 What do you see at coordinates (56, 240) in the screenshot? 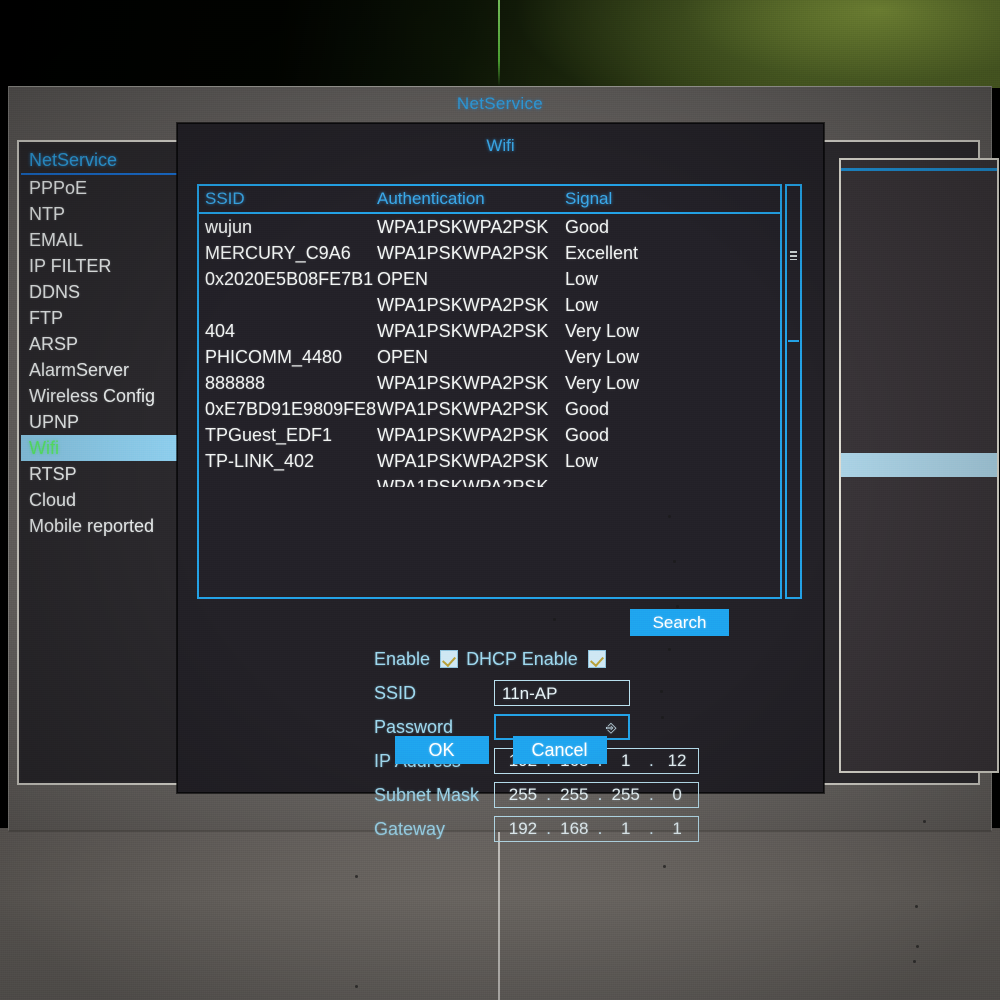
I see `sidebar-item-label: EMAIL` at bounding box center [56, 240].